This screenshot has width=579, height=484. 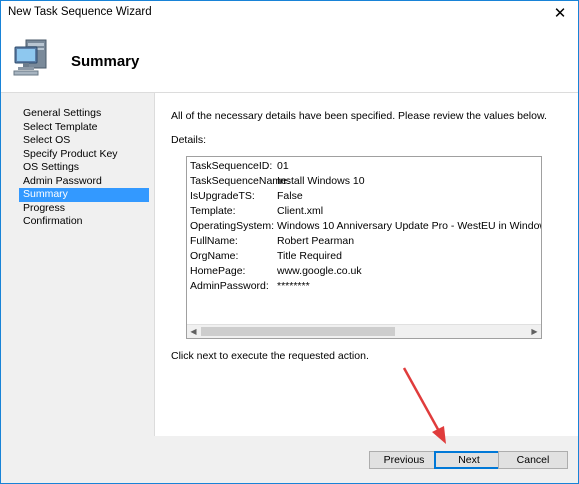 I want to click on wizard-header: Summary, so click(x=289, y=59).